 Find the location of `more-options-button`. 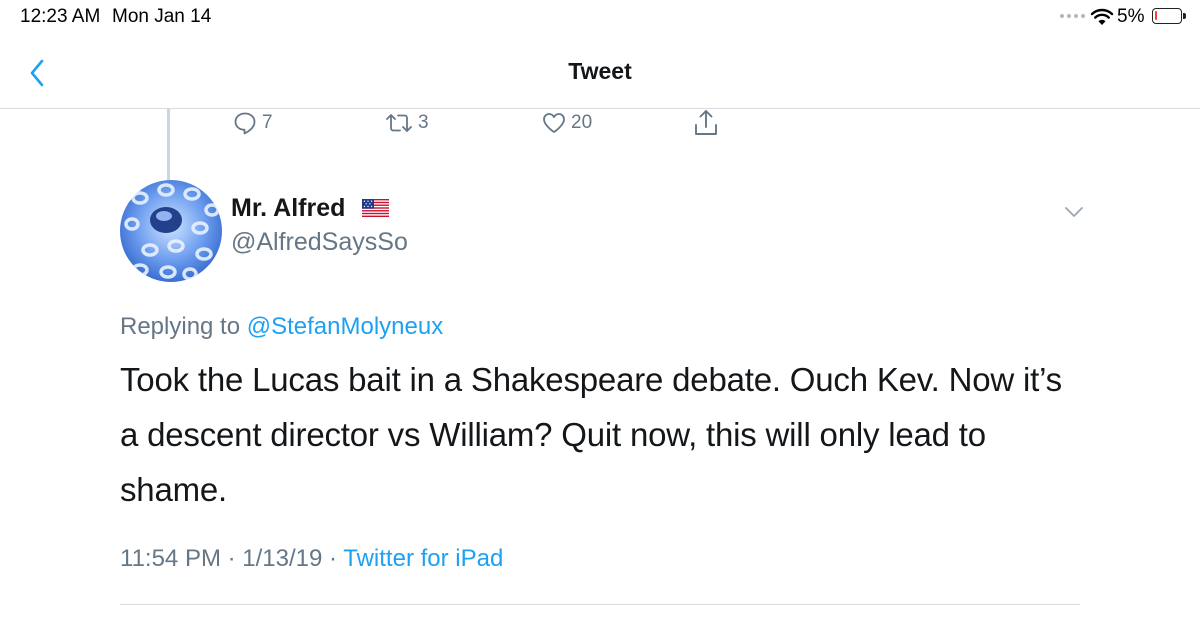

more-options-button is located at coordinates (1074, 212).